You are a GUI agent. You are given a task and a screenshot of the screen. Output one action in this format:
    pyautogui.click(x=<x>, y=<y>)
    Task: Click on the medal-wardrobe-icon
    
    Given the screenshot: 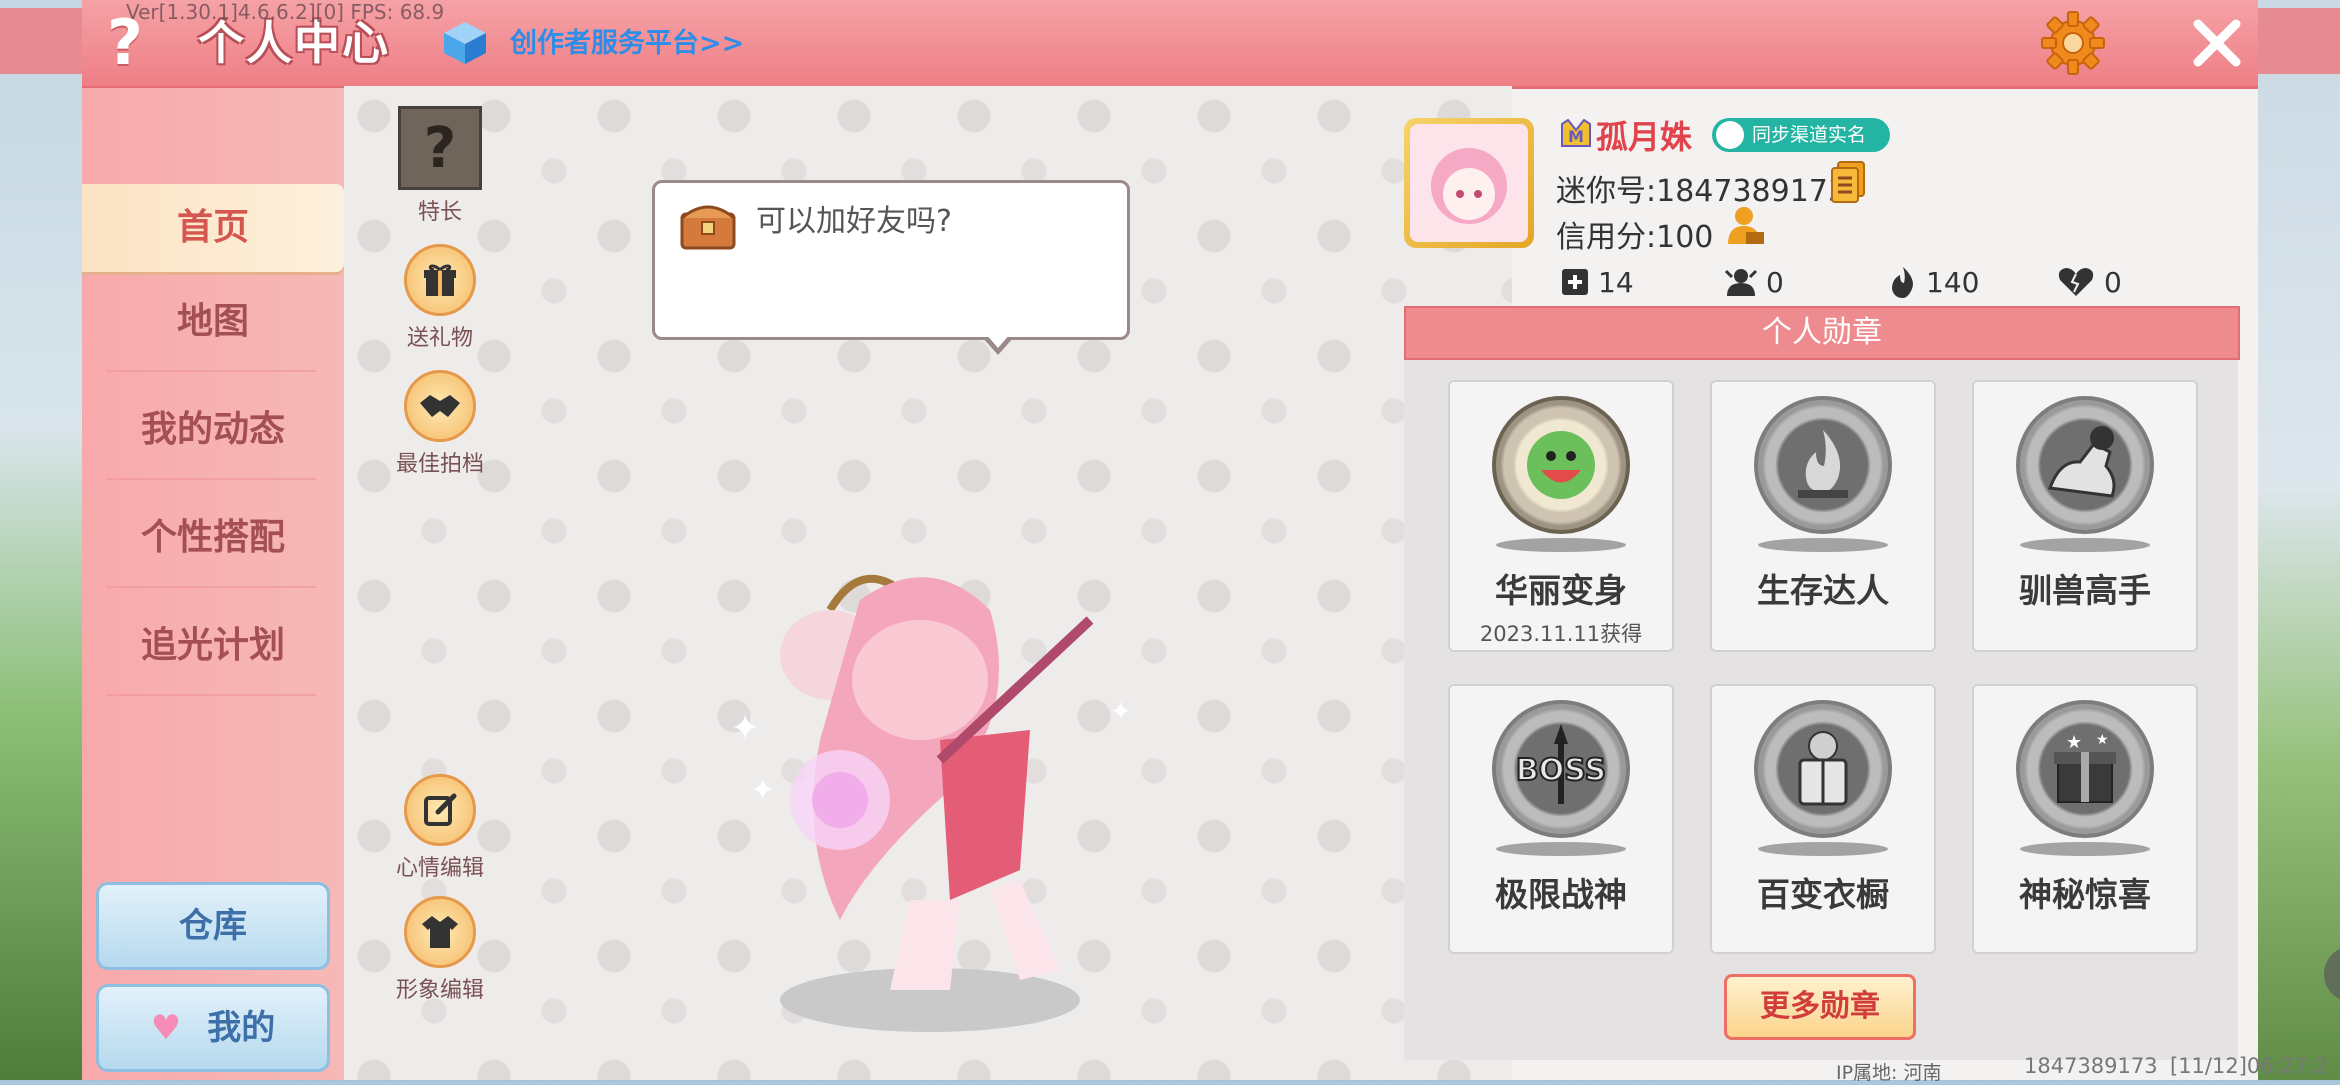 What is the action you would take?
    pyautogui.click(x=1823, y=769)
    